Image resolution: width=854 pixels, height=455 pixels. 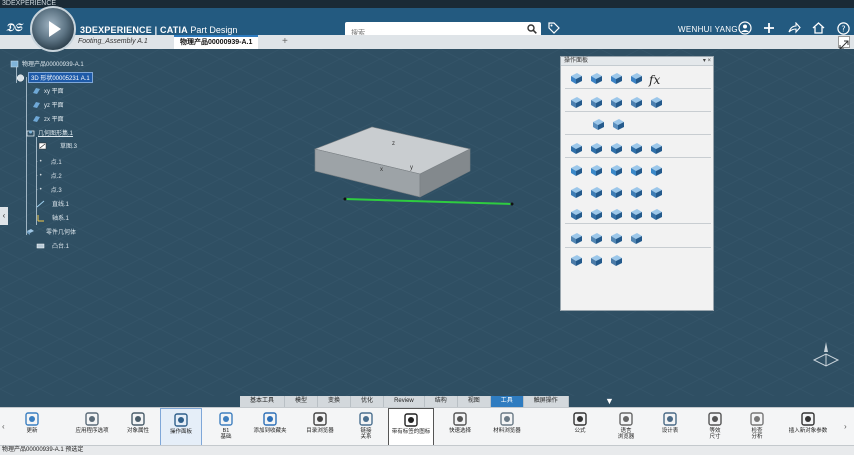 What do you see at coordinates (49, 132) in the screenshot?
I see `tree-item-geoset: 几何图形集.1` at bounding box center [49, 132].